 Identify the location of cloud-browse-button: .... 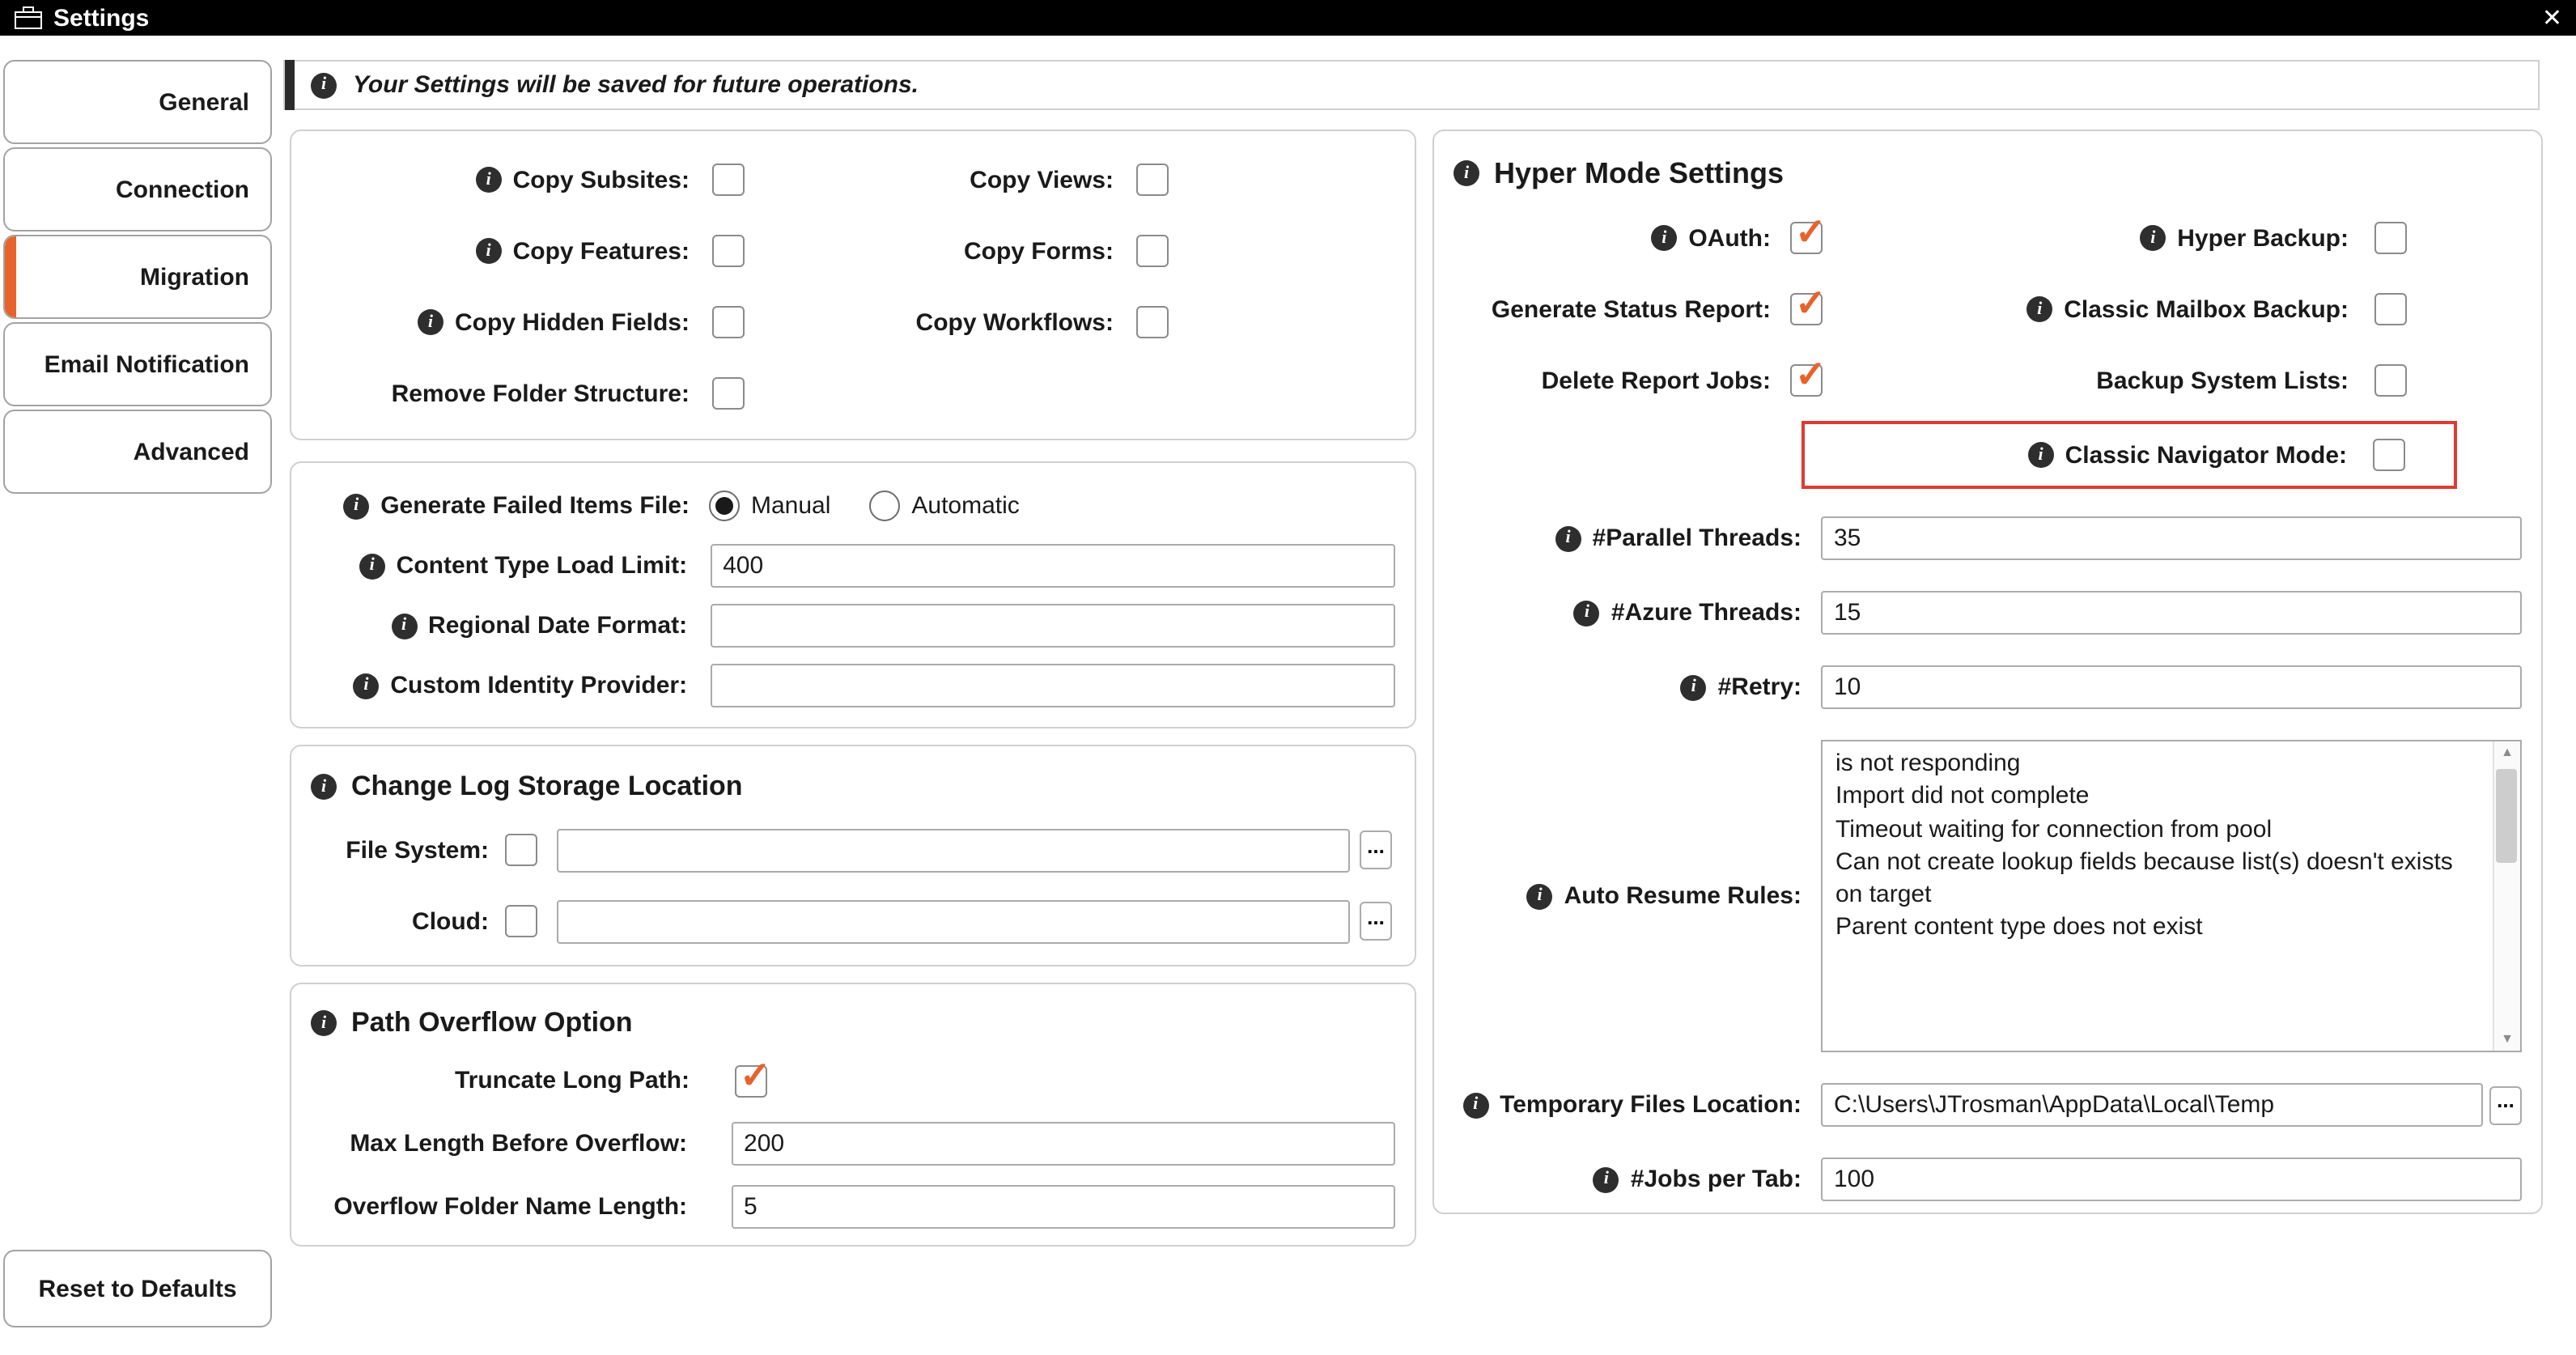
(1376, 921).